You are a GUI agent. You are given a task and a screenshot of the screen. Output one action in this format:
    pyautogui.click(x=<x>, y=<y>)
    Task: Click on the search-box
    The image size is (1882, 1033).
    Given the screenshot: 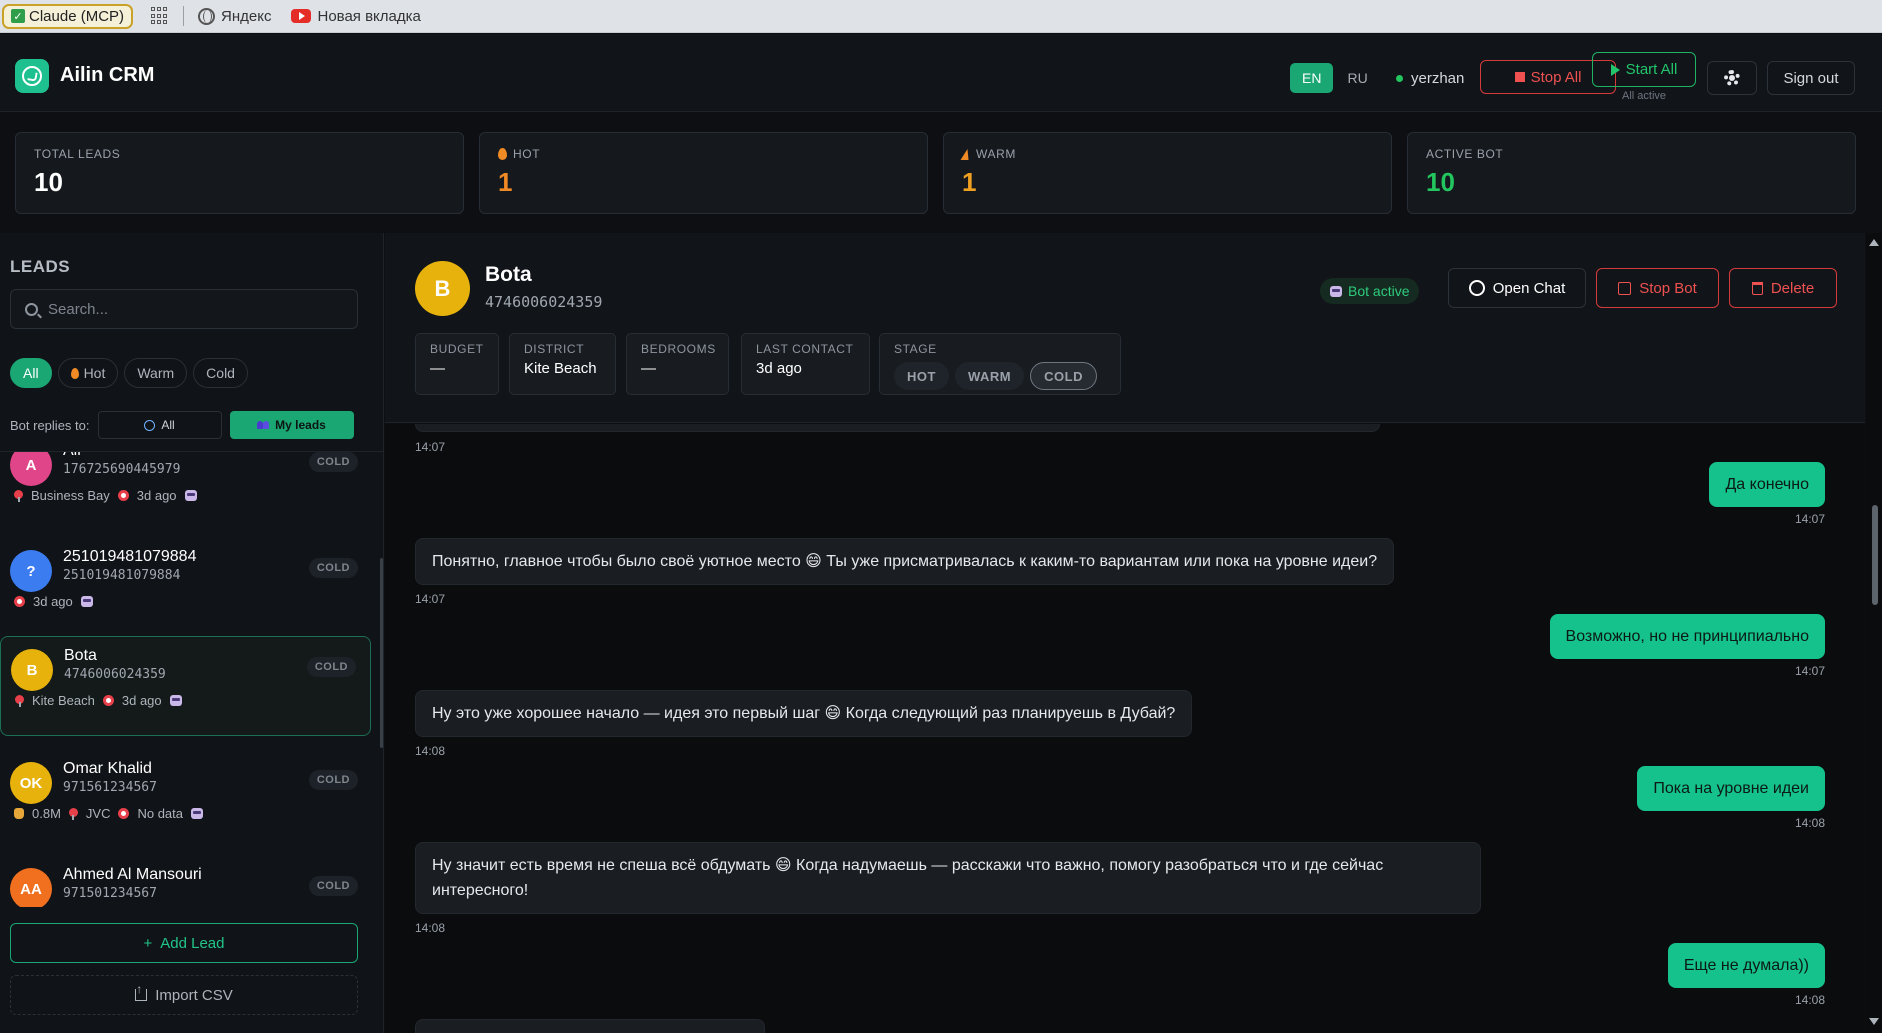 What is the action you would take?
    pyautogui.click(x=184, y=309)
    